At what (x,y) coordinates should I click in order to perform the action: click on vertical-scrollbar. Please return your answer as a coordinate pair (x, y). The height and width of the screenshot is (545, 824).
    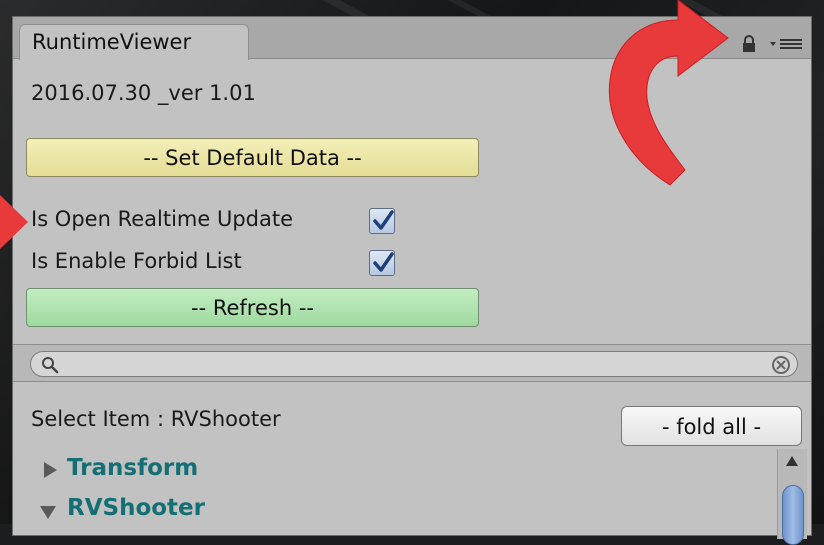
    Looking at the image, I should click on (792, 497).